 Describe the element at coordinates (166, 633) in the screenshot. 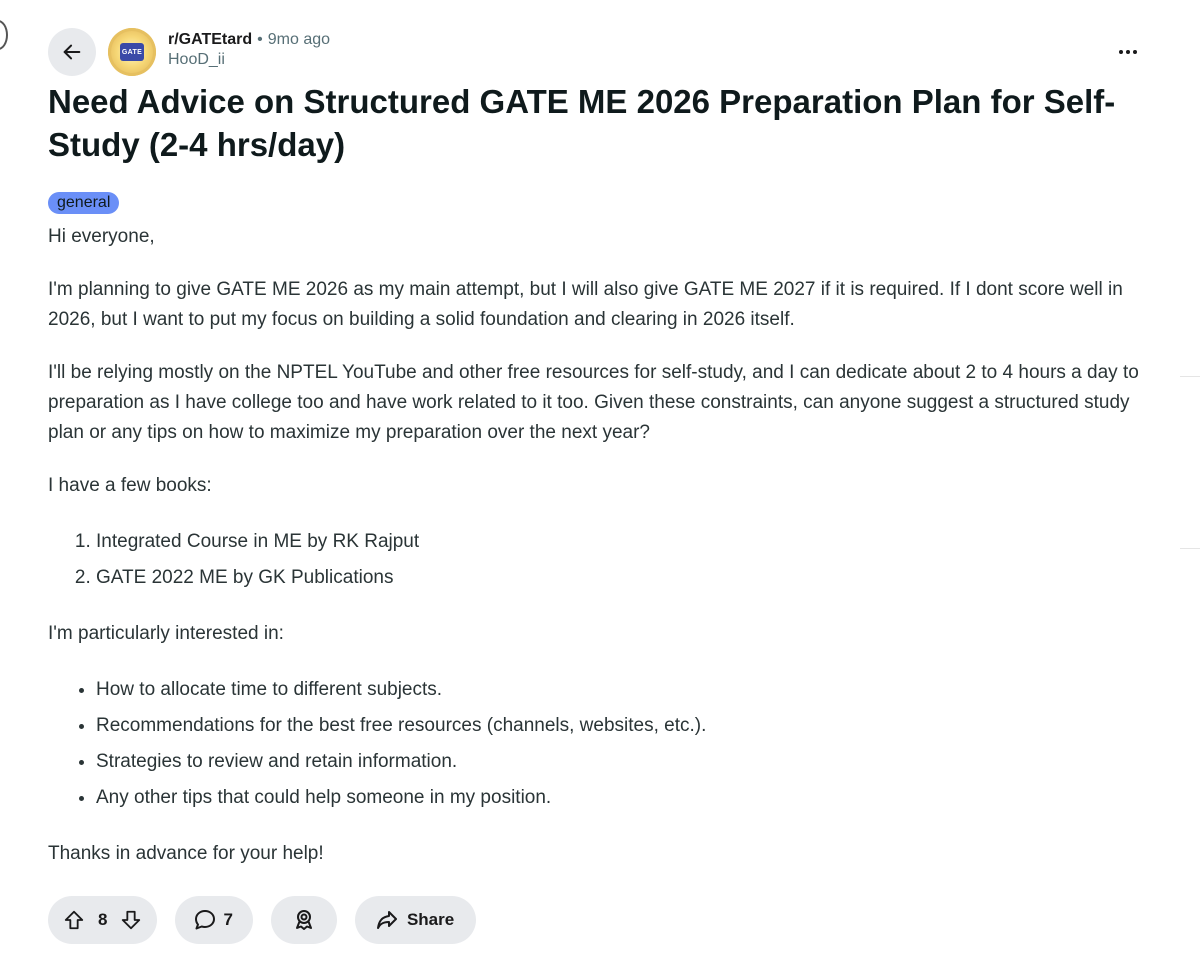

I see `body-paragraph: I'm particularly interested in:` at that location.